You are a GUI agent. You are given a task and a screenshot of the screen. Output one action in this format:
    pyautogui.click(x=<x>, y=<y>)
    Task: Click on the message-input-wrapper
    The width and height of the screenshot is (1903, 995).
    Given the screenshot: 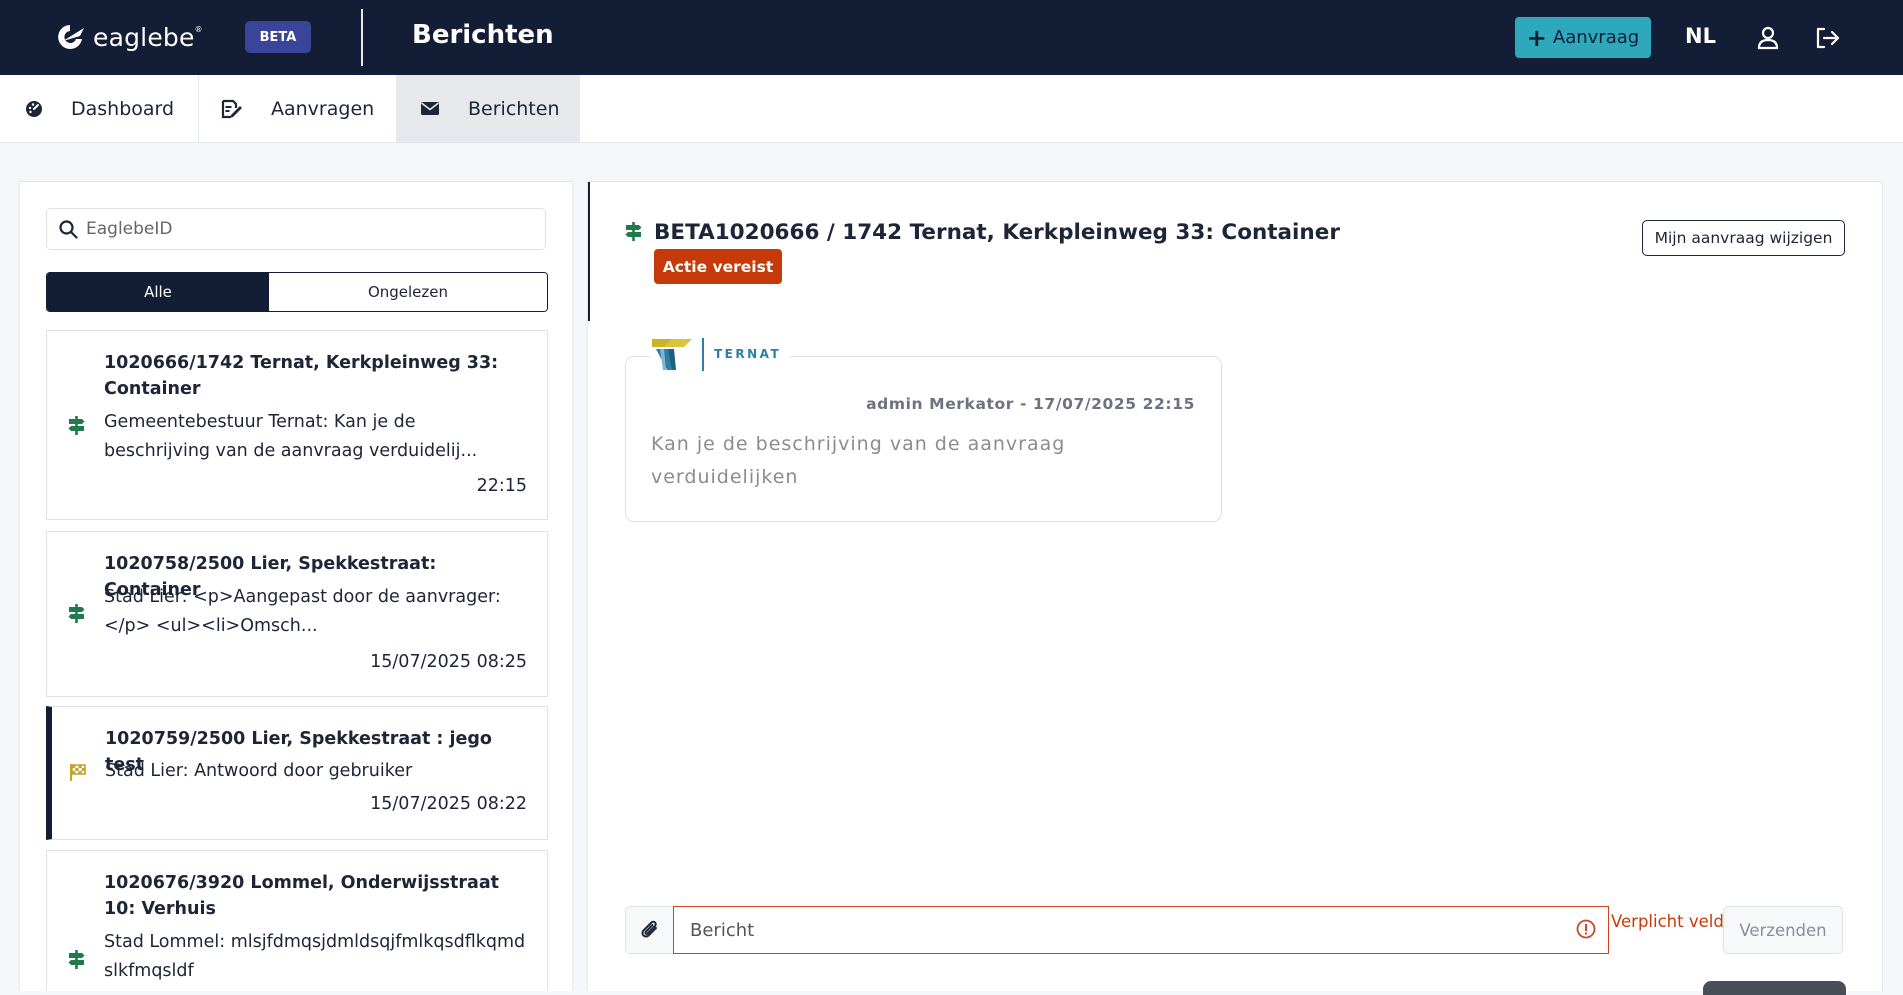 What is the action you would take?
    pyautogui.click(x=1141, y=930)
    